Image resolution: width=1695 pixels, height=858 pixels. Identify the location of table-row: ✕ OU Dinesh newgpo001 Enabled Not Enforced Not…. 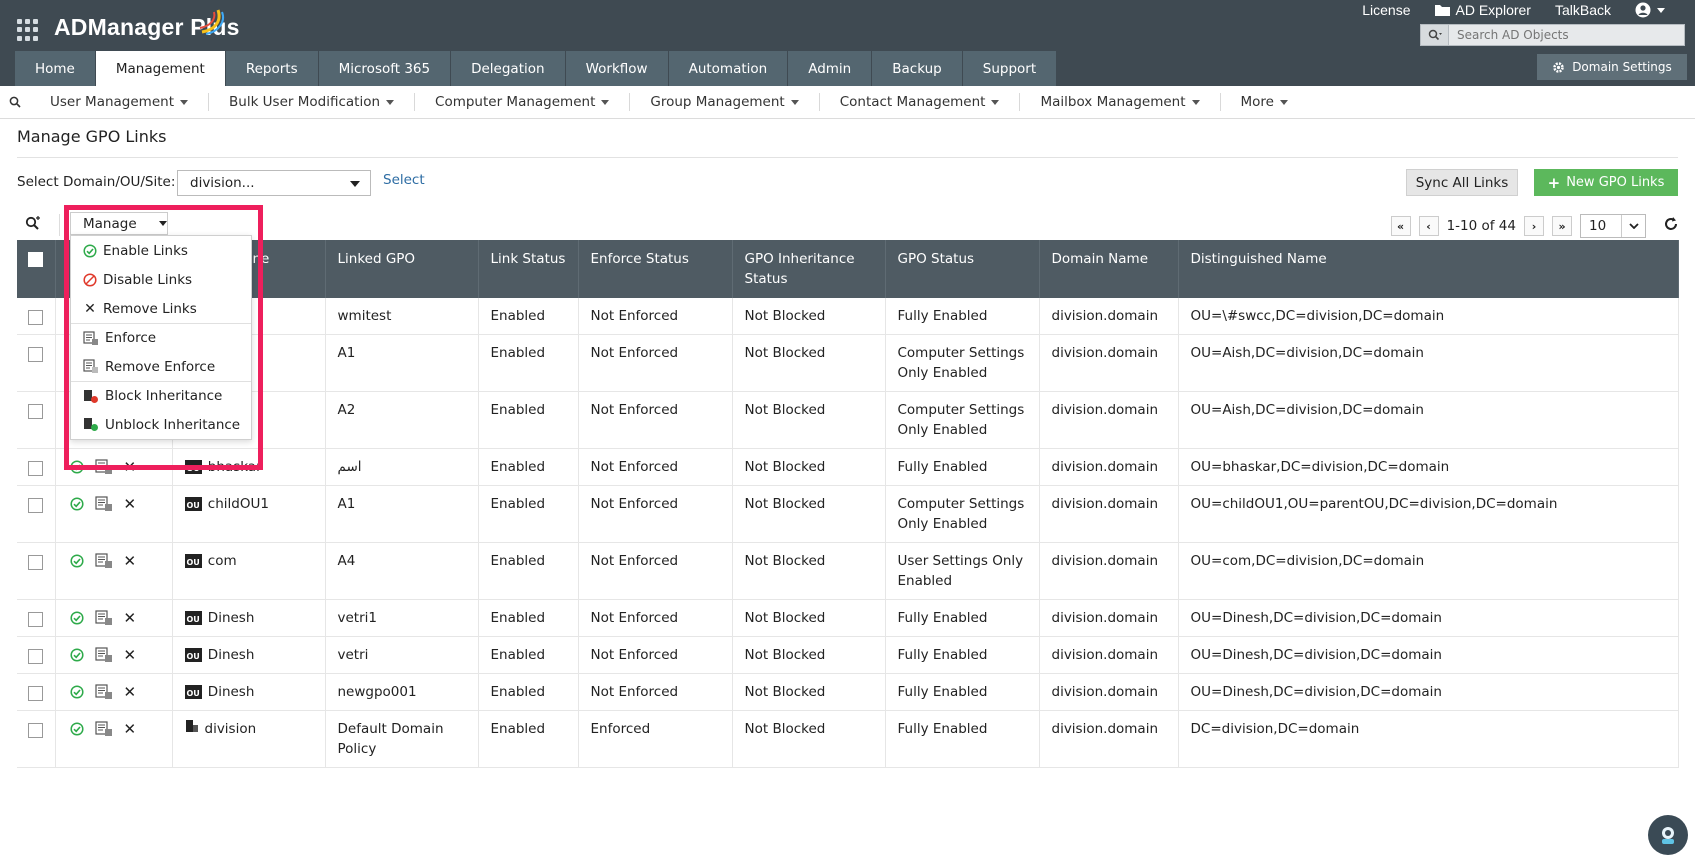
(848, 692).